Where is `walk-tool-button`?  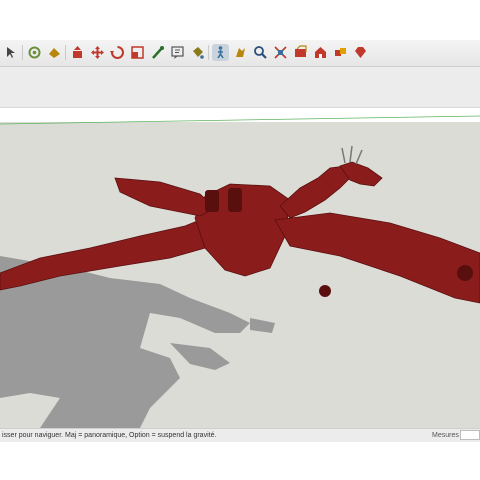
walk-tool-button is located at coordinates (220, 52).